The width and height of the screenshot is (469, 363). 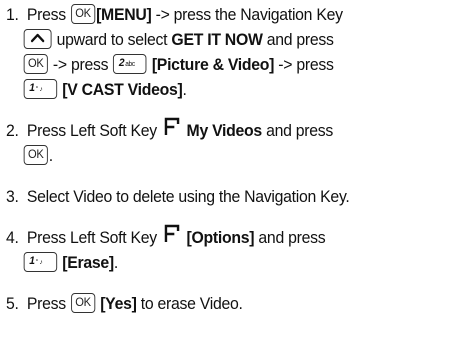 What do you see at coordinates (12, 237) in the screenshot?
I see `step-number: 4.` at bounding box center [12, 237].